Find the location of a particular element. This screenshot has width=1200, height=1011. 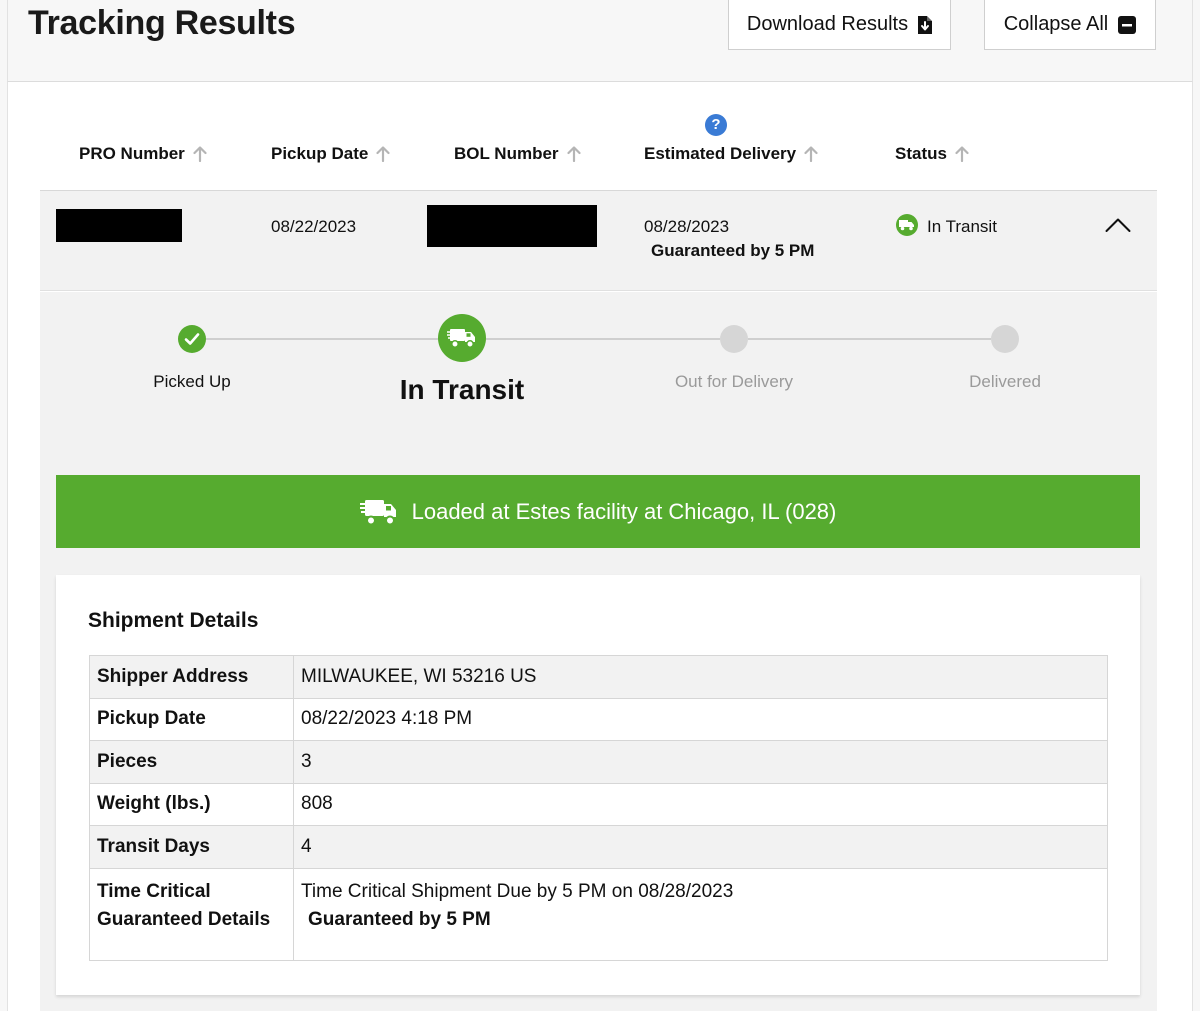

help-icon: ? is located at coordinates (716, 125).